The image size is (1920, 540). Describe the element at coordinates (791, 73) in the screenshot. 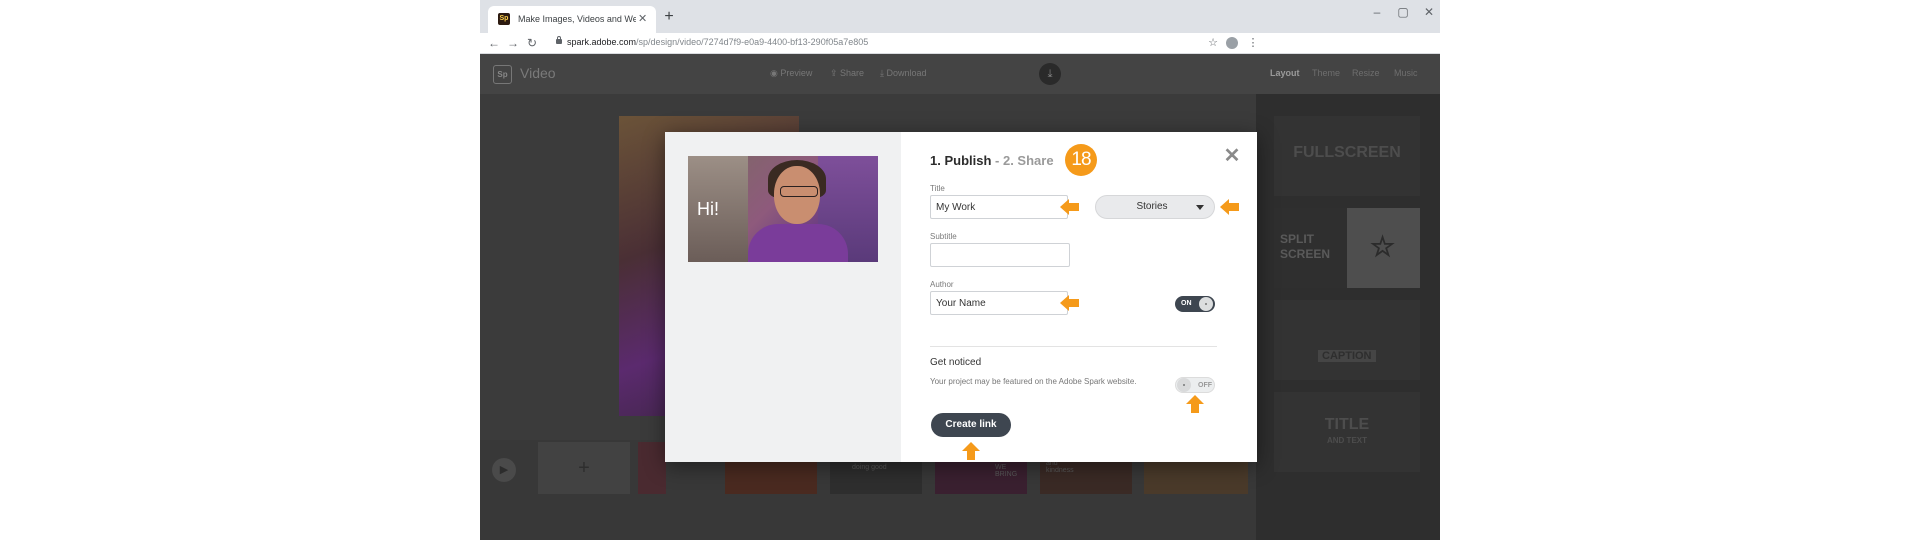

I see `preview-button: ◉ Preview` at that location.